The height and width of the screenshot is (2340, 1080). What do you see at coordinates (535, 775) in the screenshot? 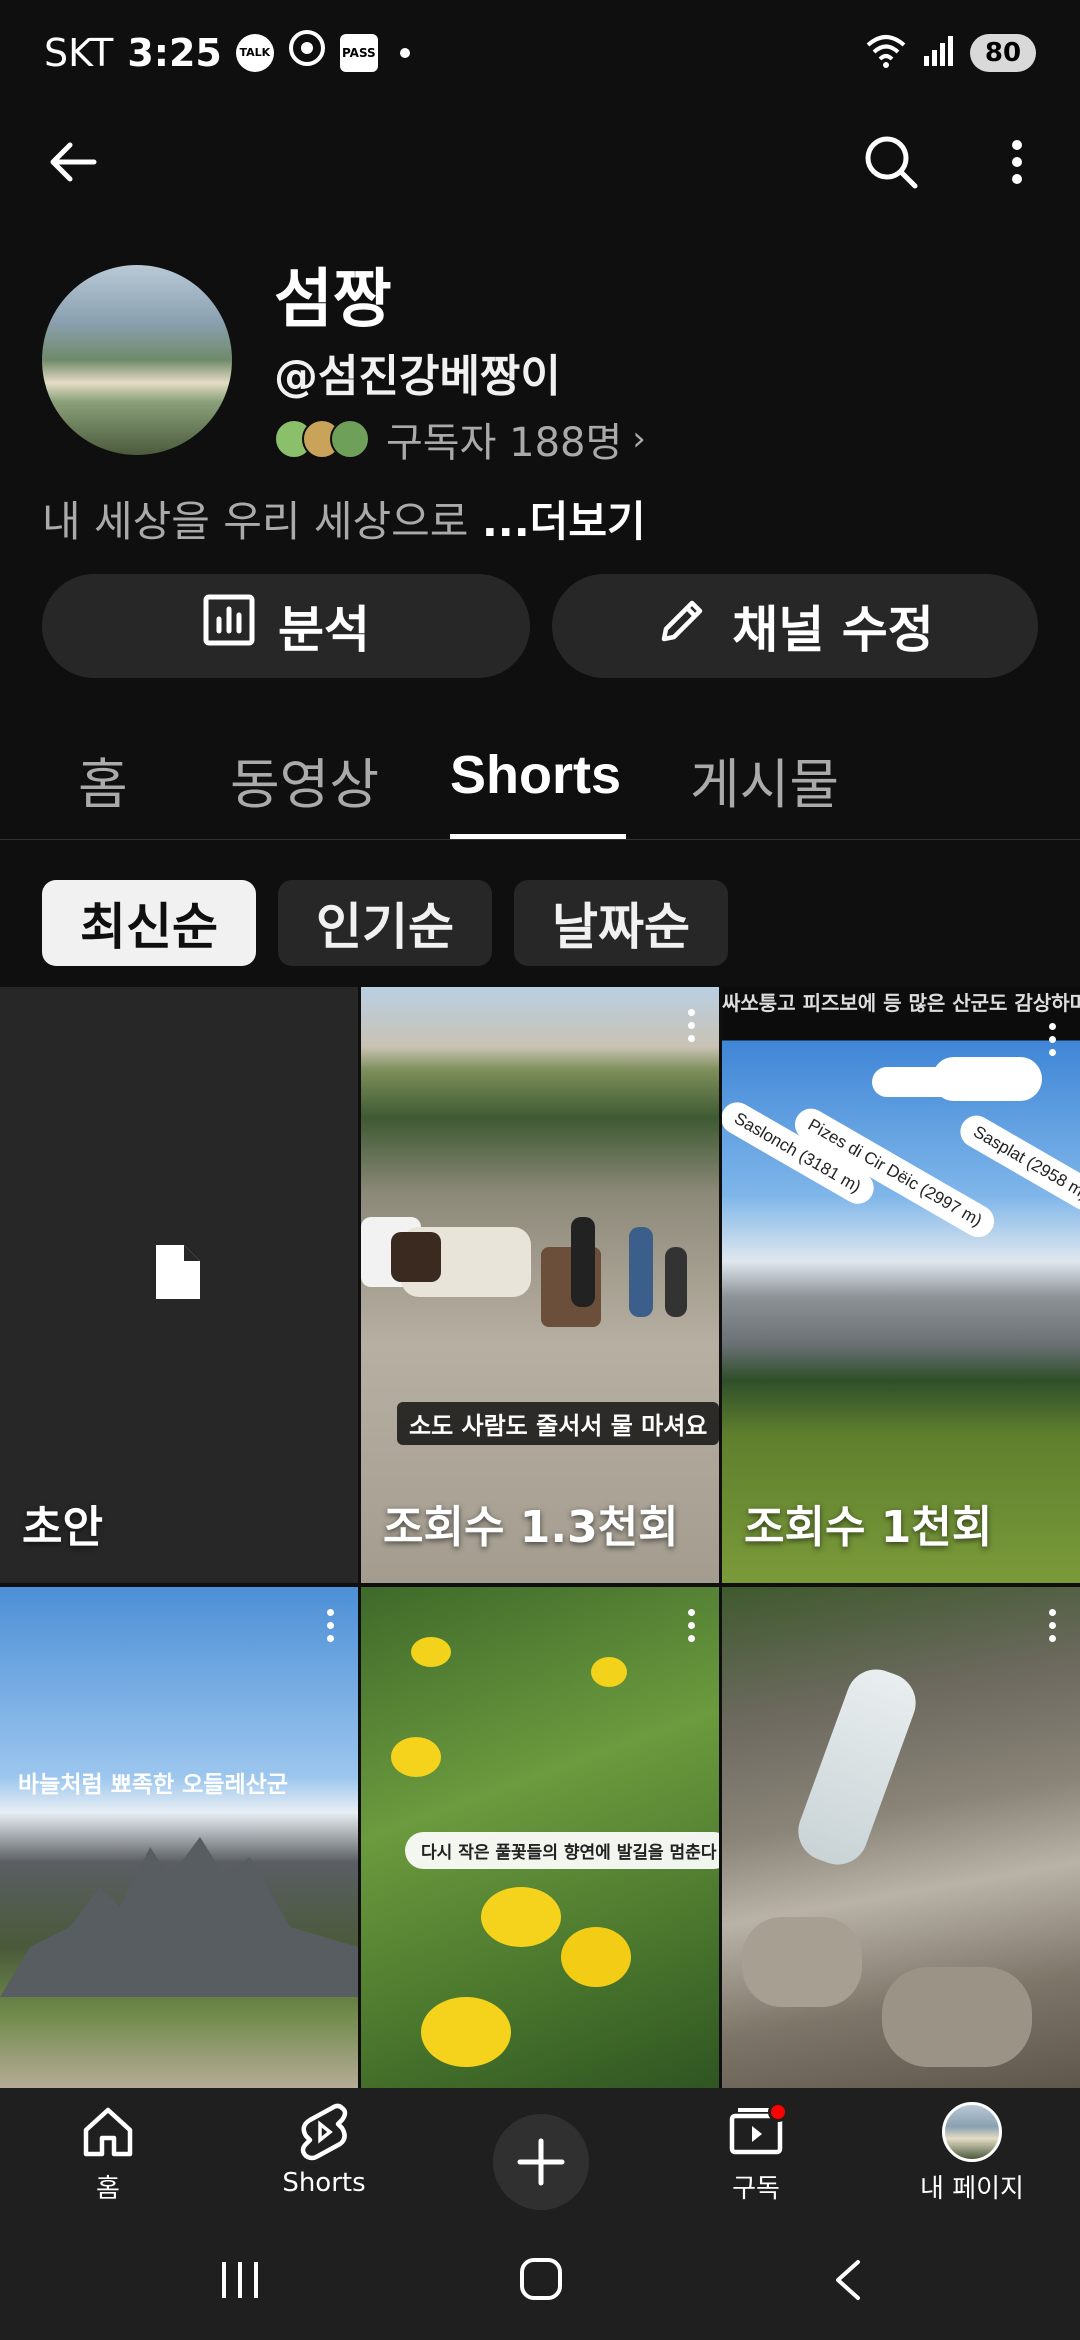
I see `tab-shorts: Shorts` at bounding box center [535, 775].